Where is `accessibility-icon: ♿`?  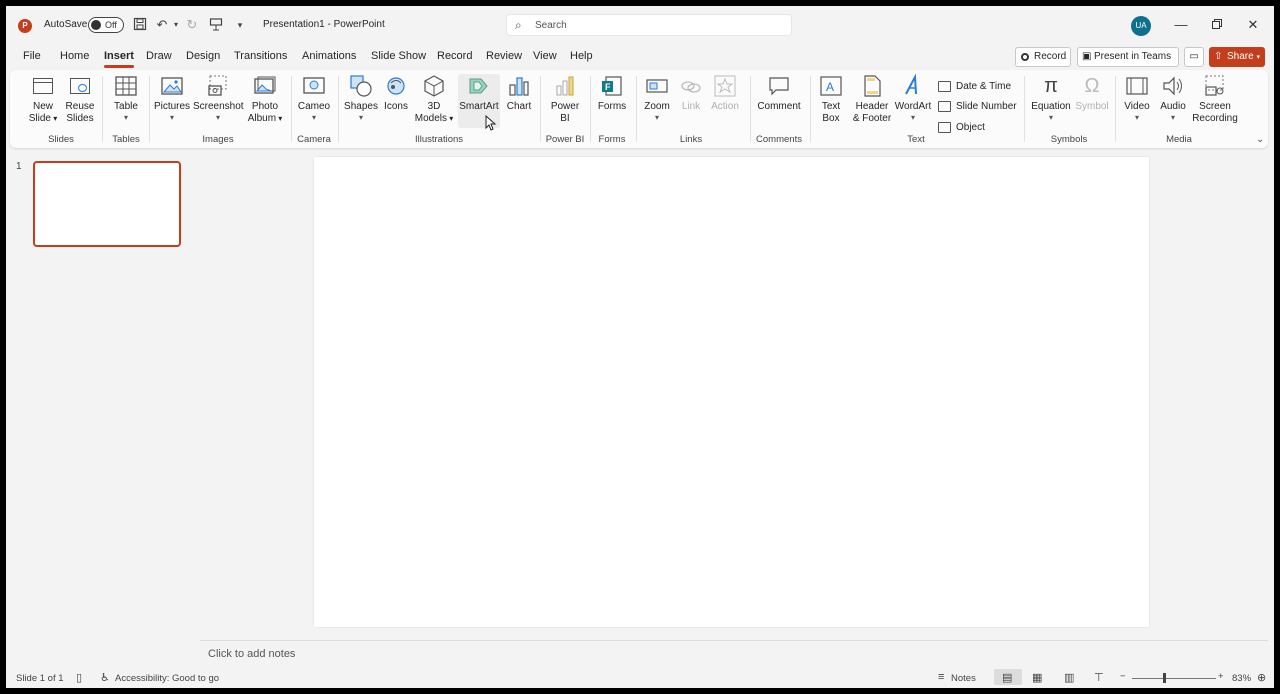
accessibility-icon: ♿ is located at coordinates (105, 677).